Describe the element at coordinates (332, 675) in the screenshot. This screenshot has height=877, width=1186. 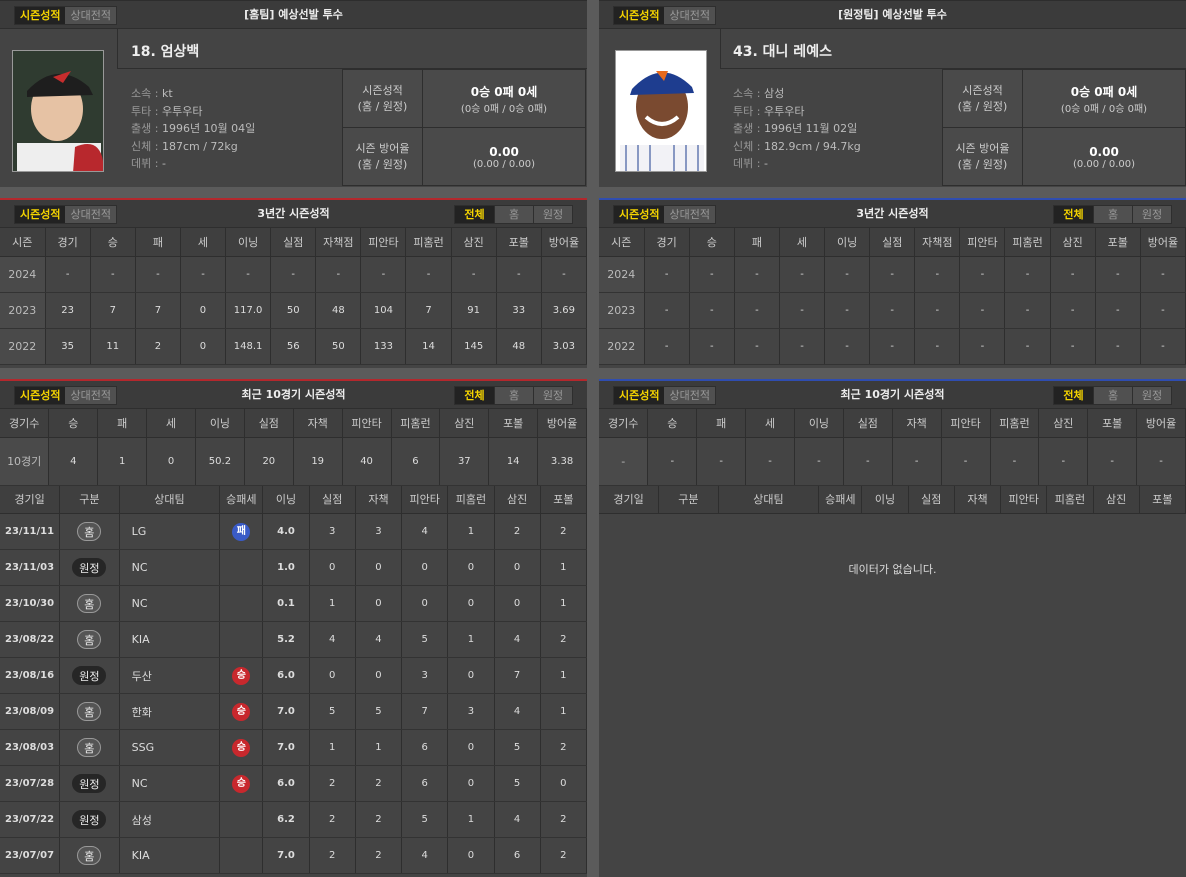
I see `stat-r: 0` at that location.